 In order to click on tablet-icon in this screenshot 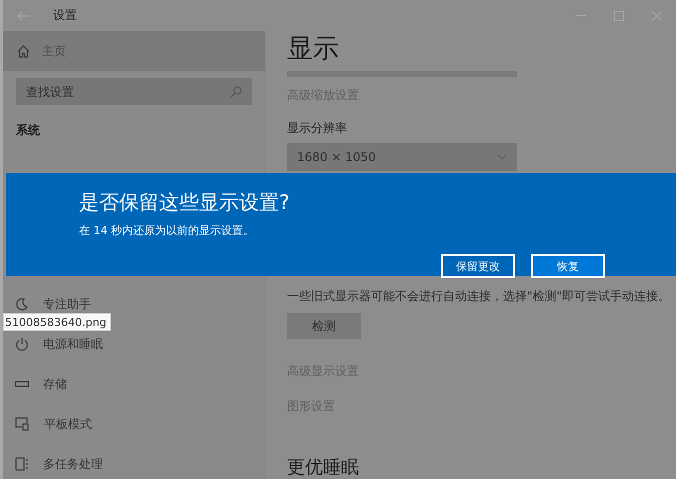, I will do `click(22, 424)`.